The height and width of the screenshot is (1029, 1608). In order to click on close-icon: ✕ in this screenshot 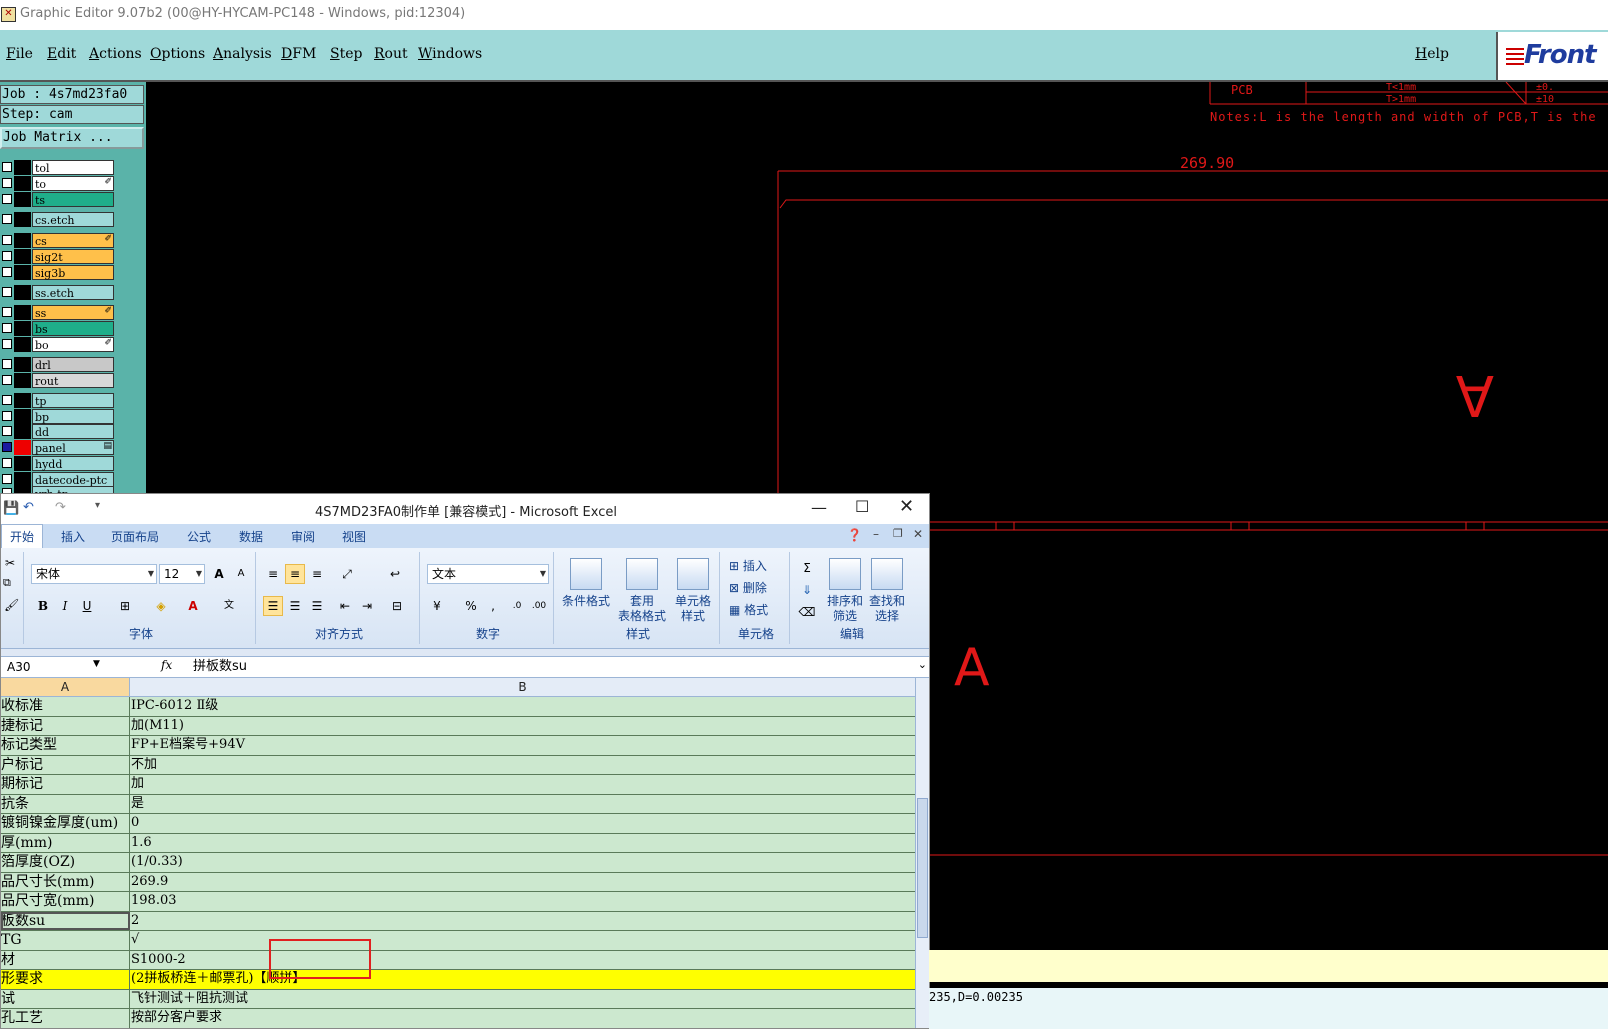, I will do `click(906, 506)`.